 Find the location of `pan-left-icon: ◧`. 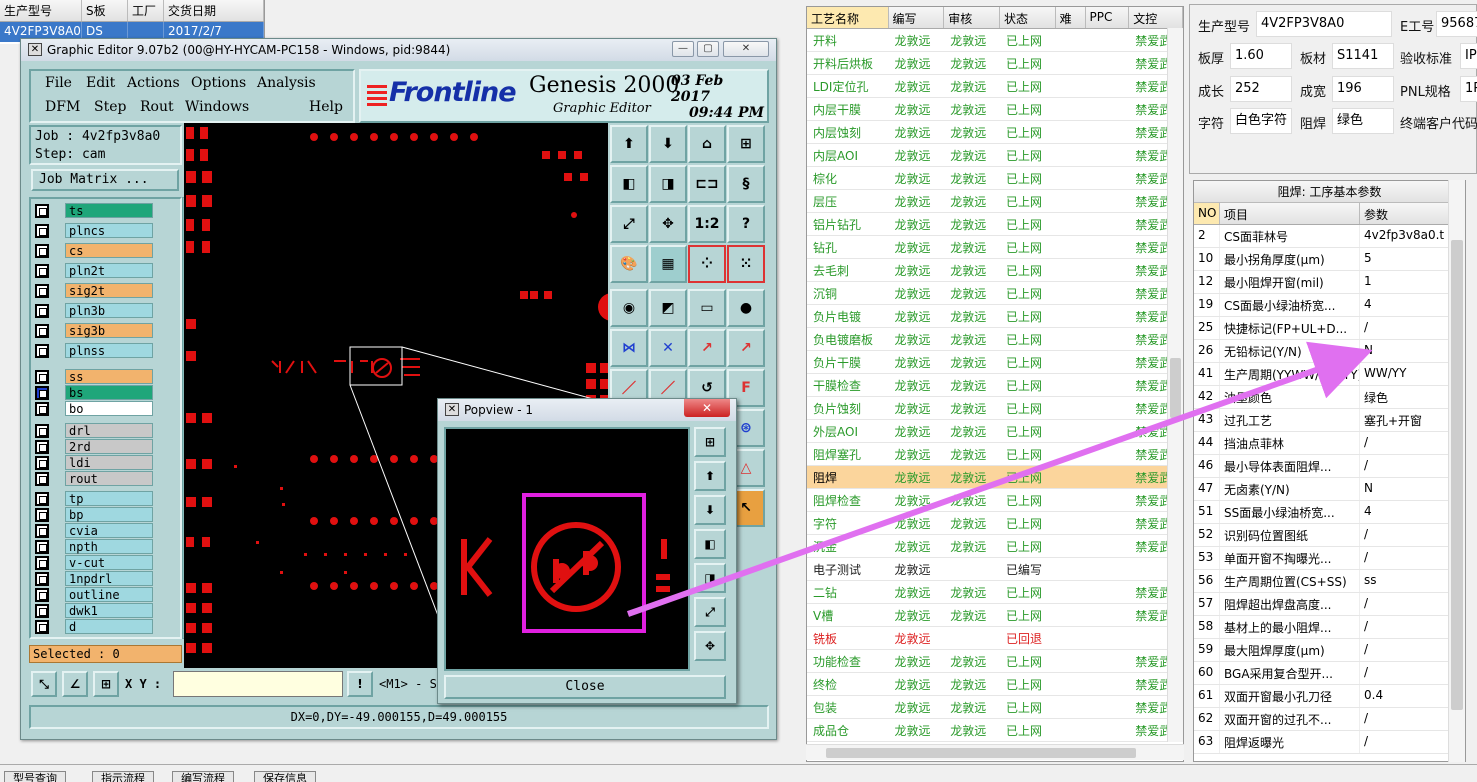

pan-left-icon: ◧ is located at coordinates (629, 184).